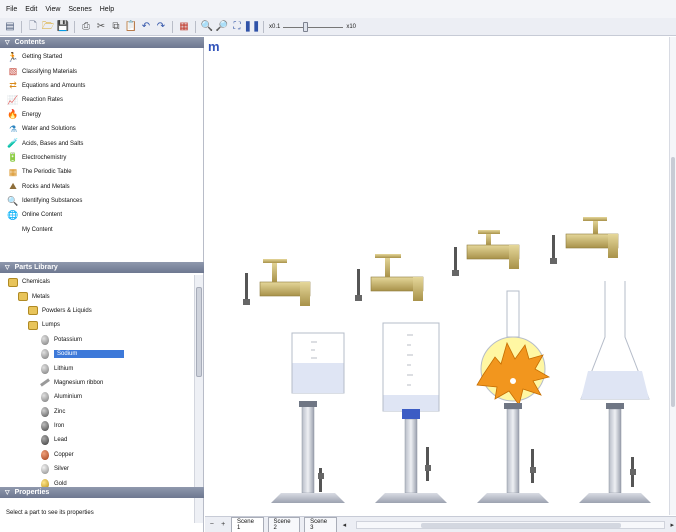 The image size is (676, 532). What do you see at coordinates (97, 455) in the screenshot?
I see `tree-item-copper: Copper` at bounding box center [97, 455].